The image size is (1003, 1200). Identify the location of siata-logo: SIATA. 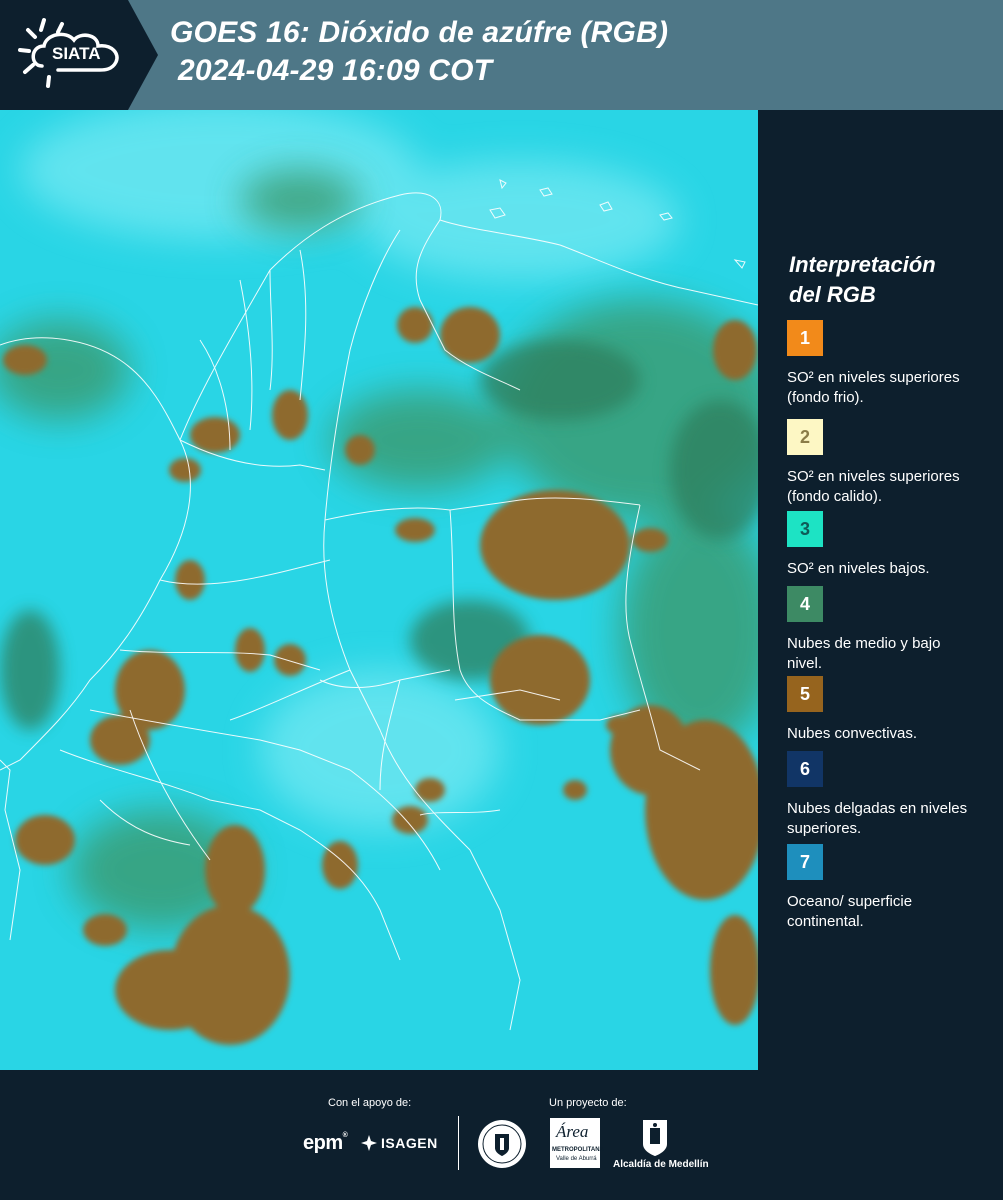
(79, 55).